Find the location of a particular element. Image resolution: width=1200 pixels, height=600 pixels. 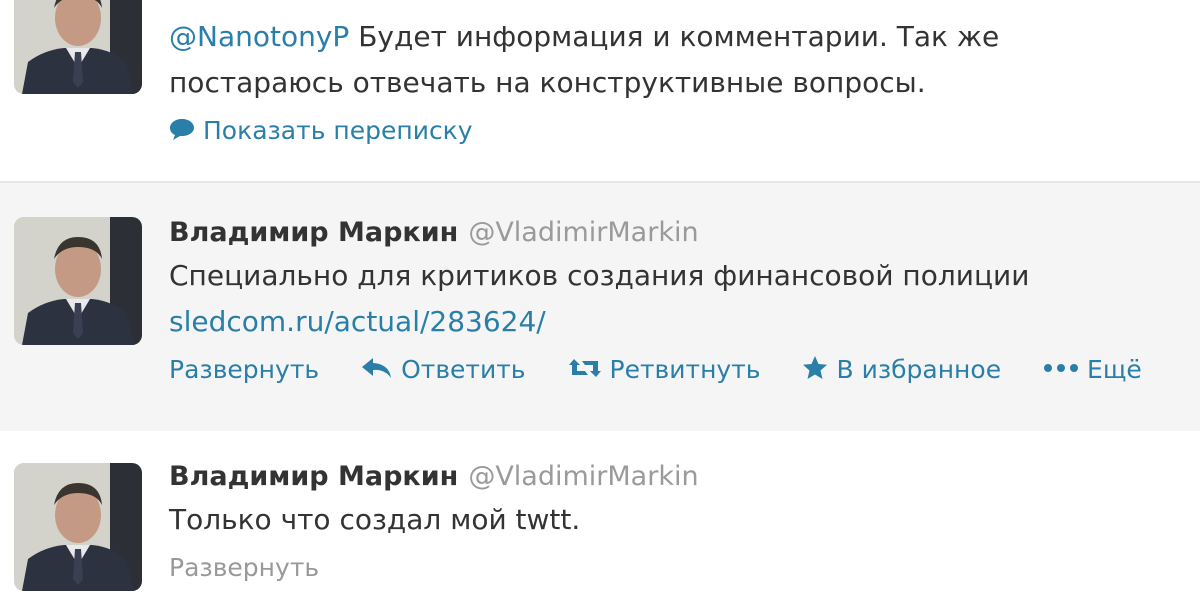

speech-bubble-icon is located at coordinates (182, 129).